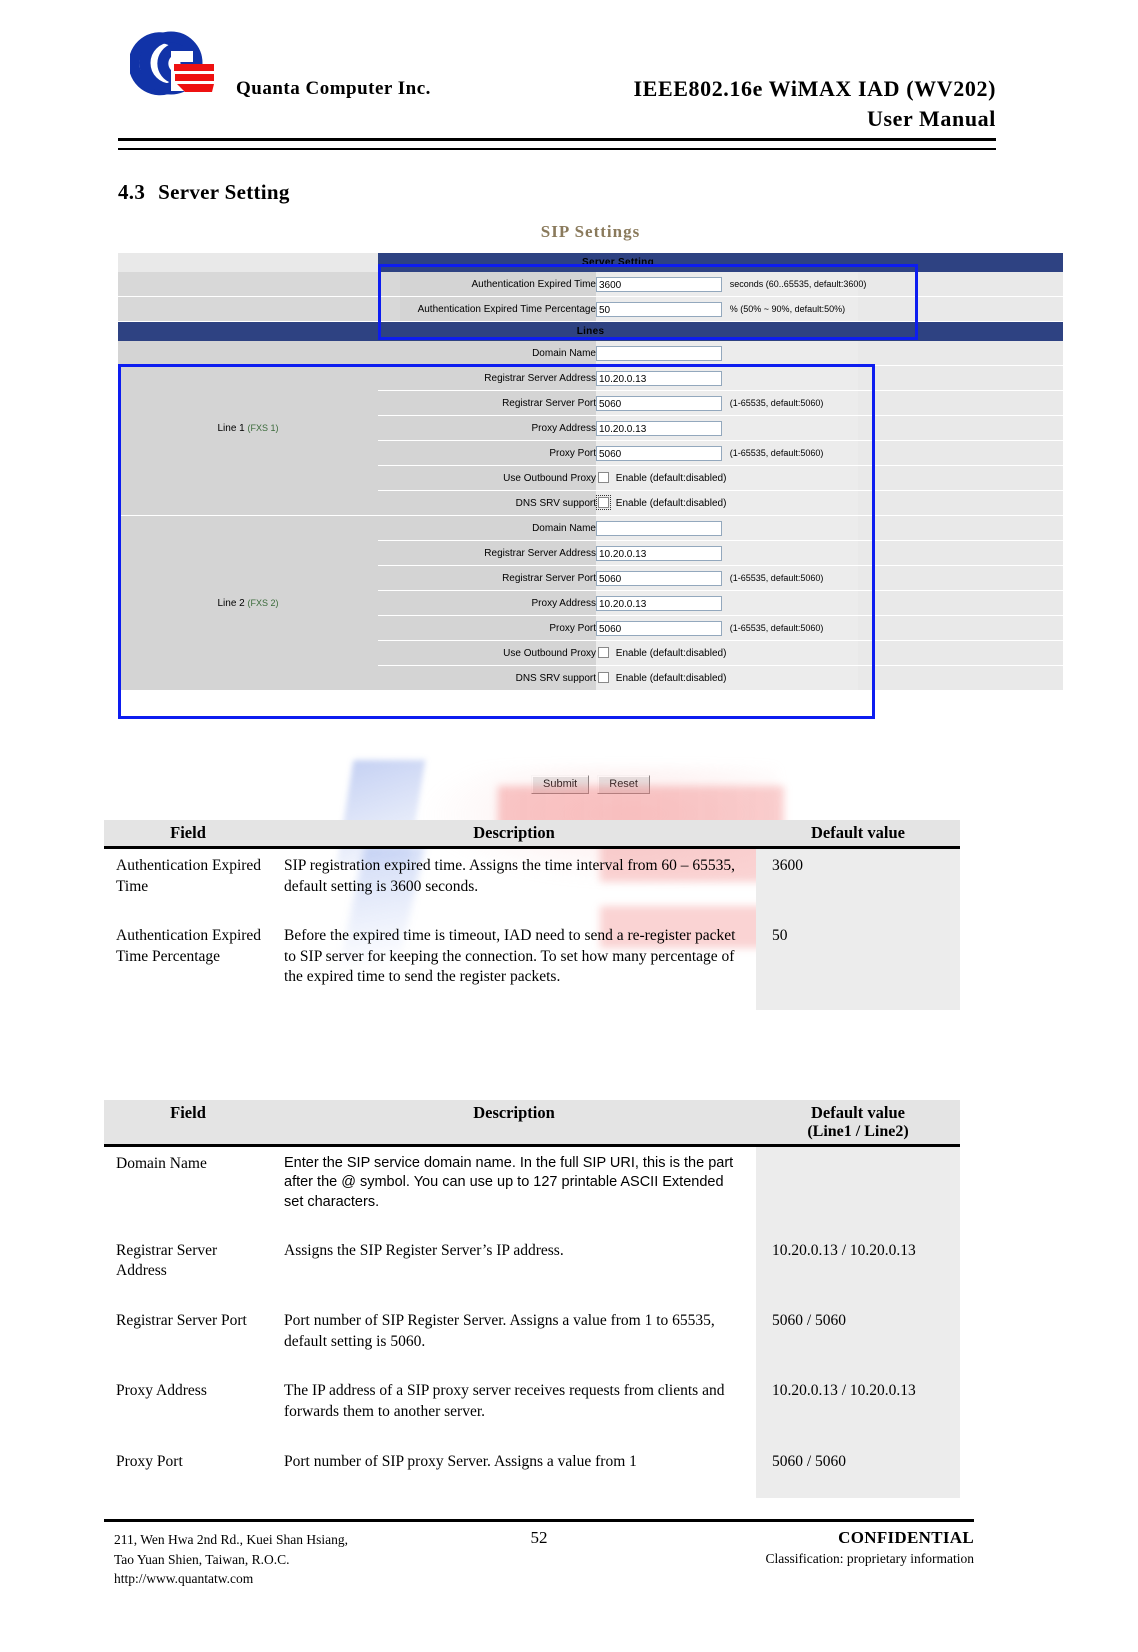 Image resolution: width=1138 pixels, height=1652 pixels. I want to click on table1-header-field: Field, so click(188, 834).